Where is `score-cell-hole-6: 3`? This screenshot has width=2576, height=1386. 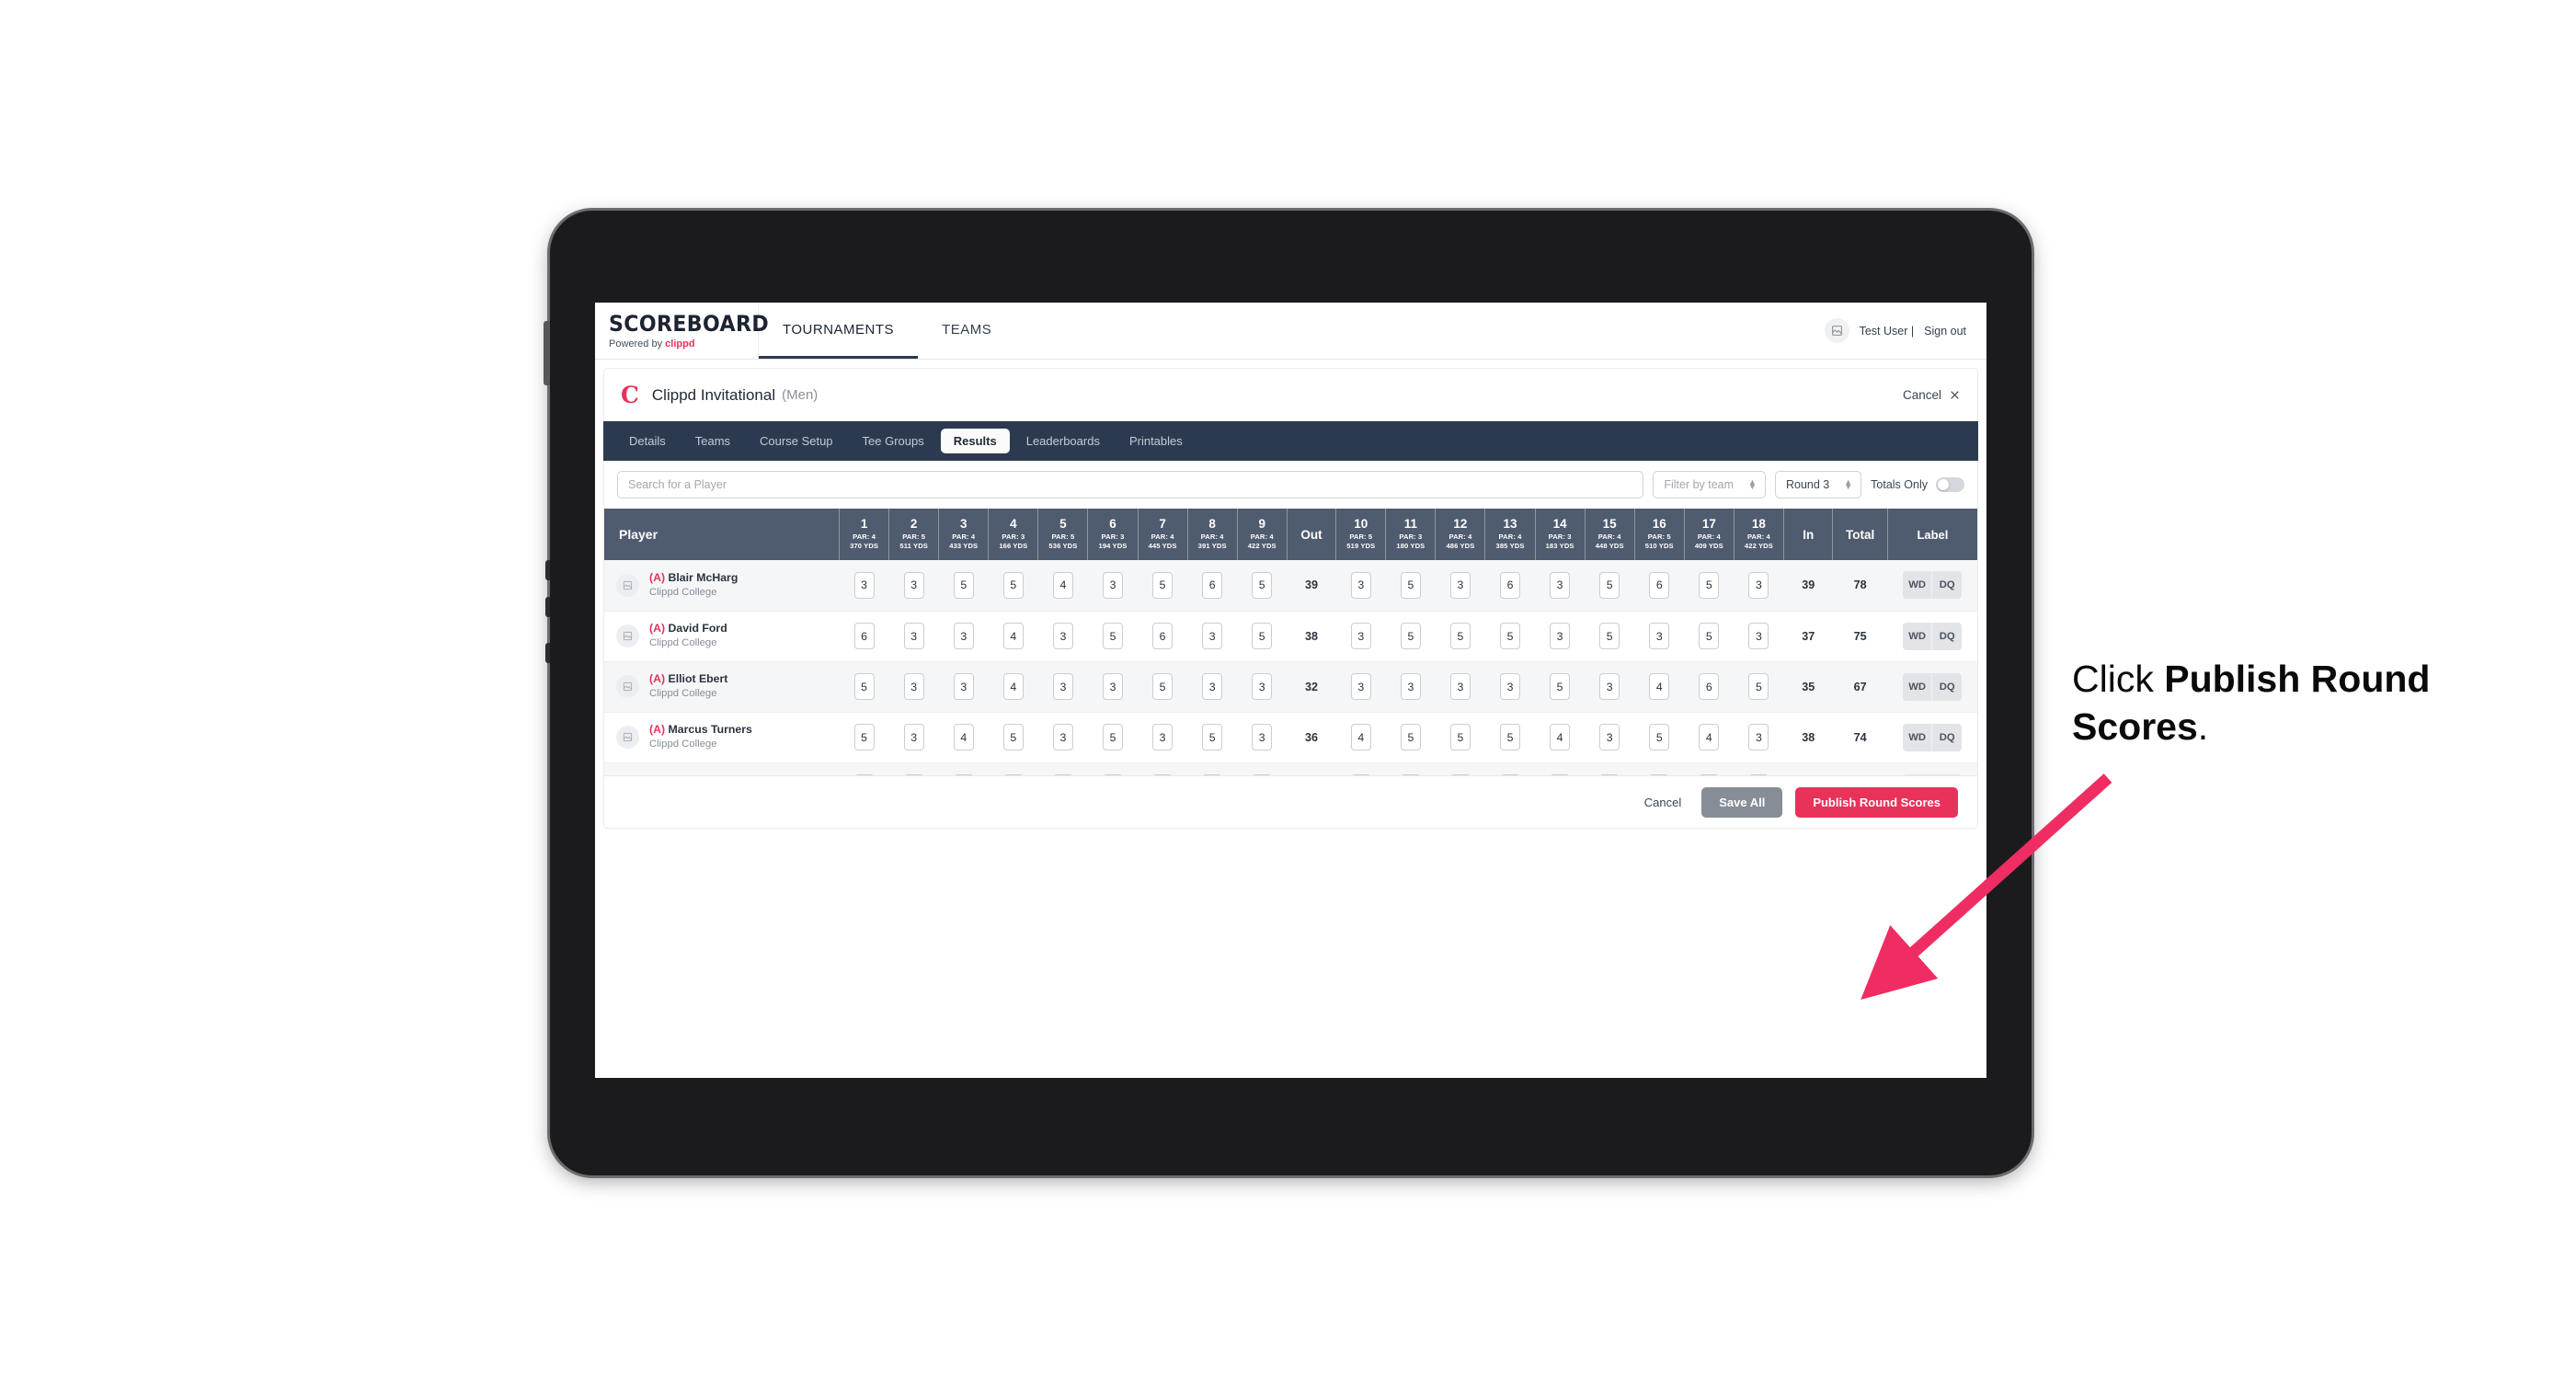 score-cell-hole-6: 3 is located at coordinates (1113, 687).